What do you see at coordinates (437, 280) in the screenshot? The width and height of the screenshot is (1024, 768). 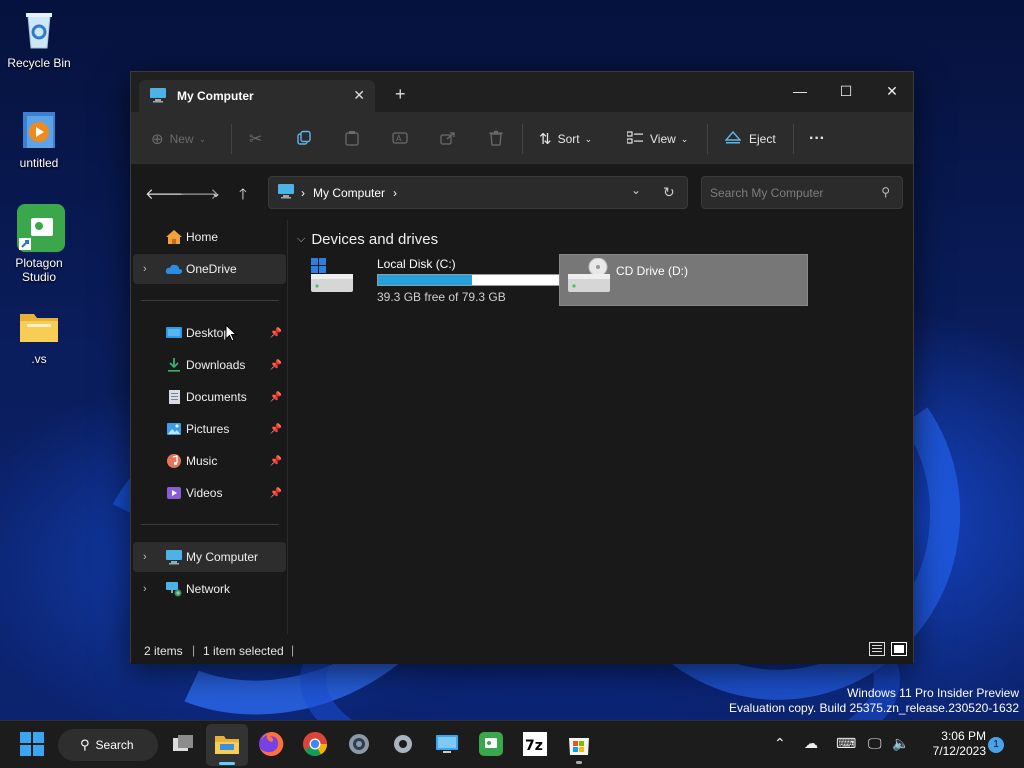 I see `drive-local-disk-c: Local Disk (C:) 39.3 GB free of 79.3 GB` at bounding box center [437, 280].